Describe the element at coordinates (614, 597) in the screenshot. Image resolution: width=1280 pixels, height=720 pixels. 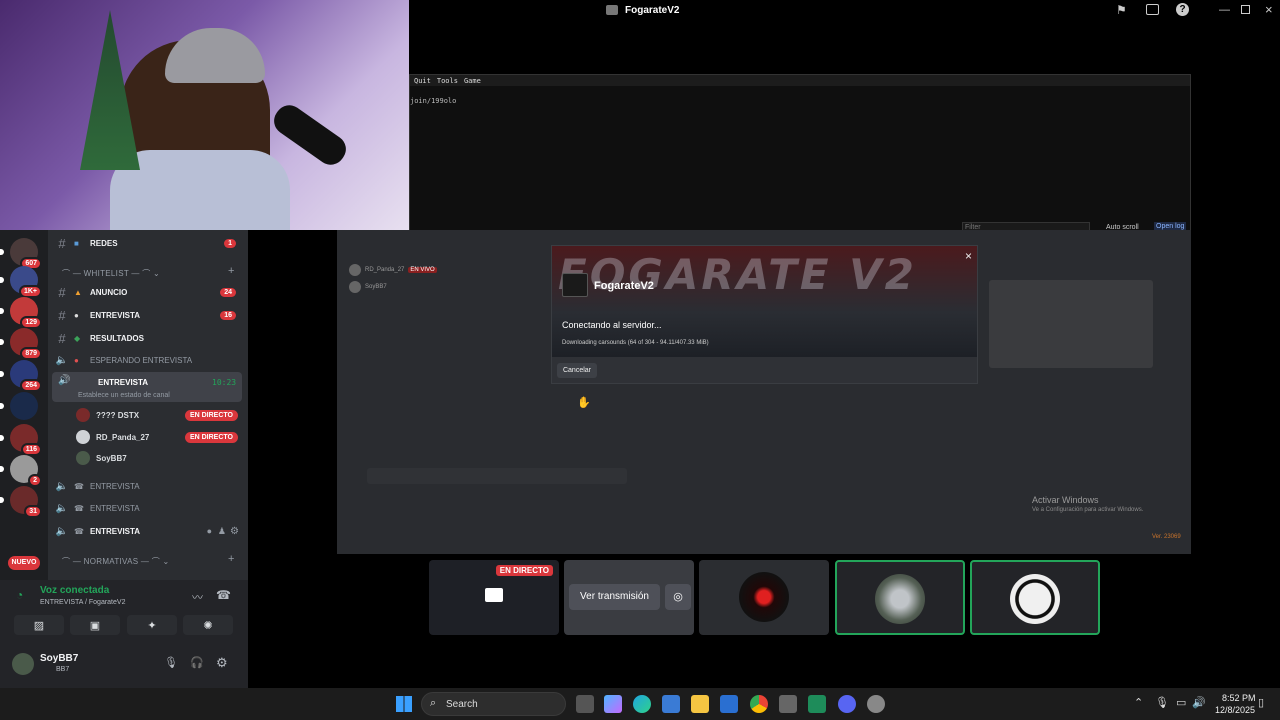
I see `watch-stream-button: Ver transmisión` at that location.